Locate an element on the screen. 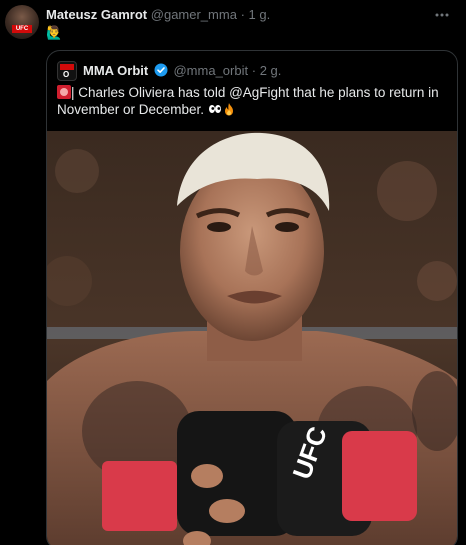 Image resolution: width=466 pixels, height=545 pixels. author-name: Mateusz Gamrot is located at coordinates (96, 14).